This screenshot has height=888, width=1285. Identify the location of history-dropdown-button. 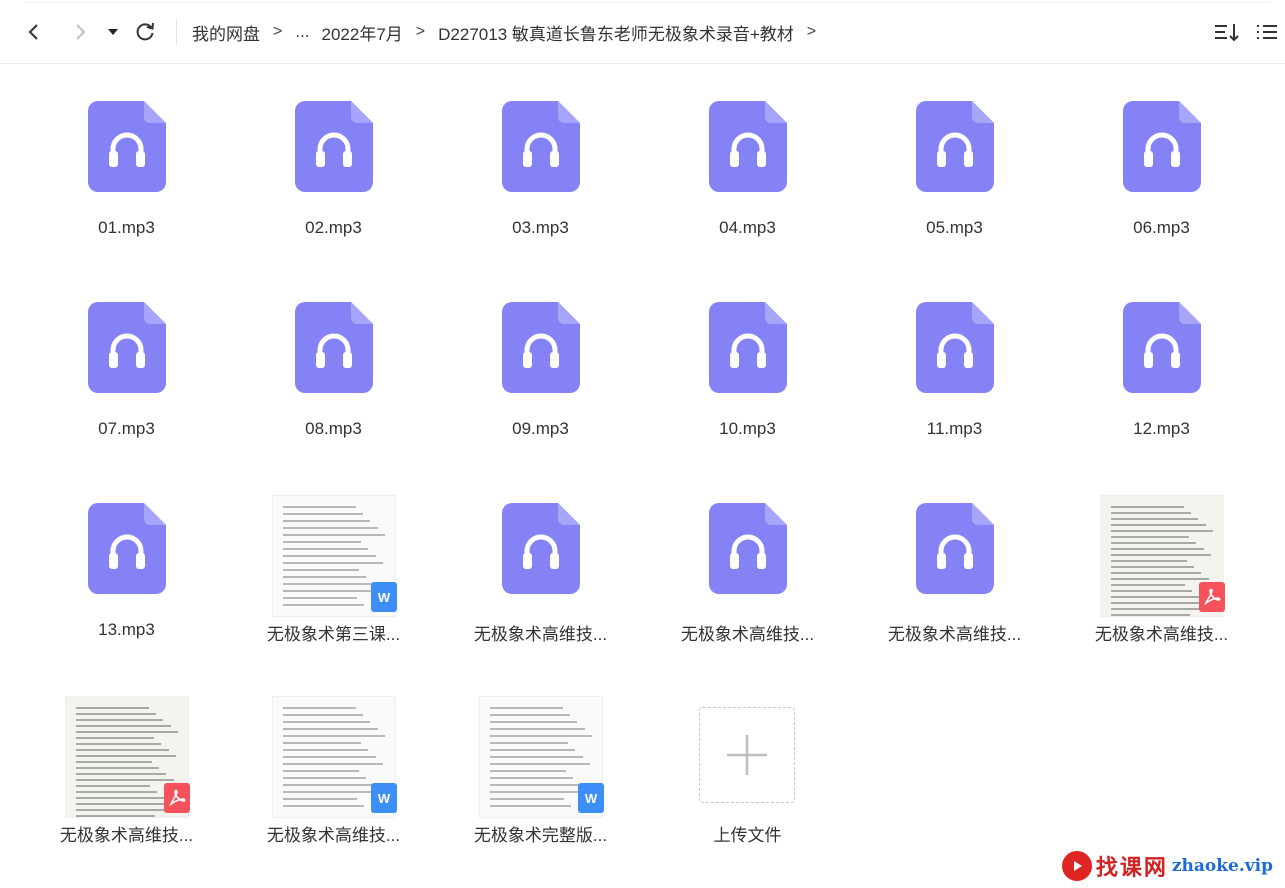
(113, 32).